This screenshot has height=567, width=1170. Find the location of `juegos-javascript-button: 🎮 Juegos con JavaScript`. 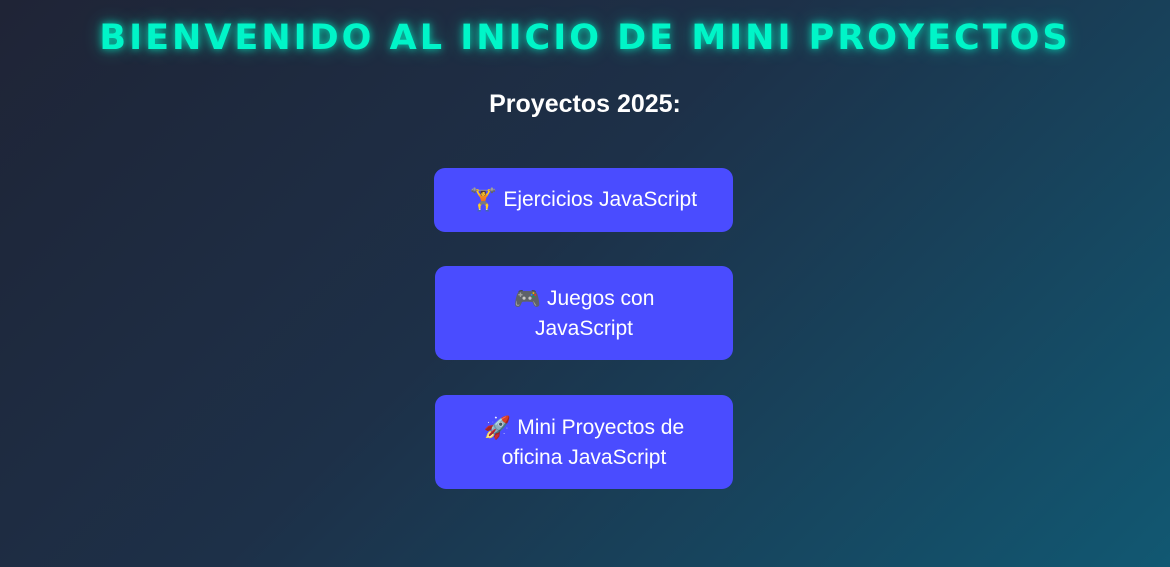

juegos-javascript-button: 🎮 Juegos con JavaScript is located at coordinates (584, 313).